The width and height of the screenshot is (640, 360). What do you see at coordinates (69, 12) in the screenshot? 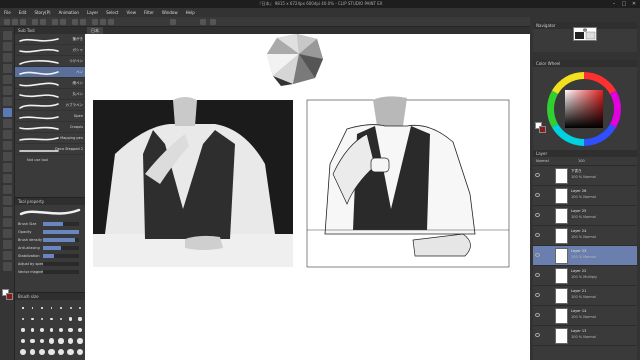
I see `menu-animation: Animation` at bounding box center [69, 12].